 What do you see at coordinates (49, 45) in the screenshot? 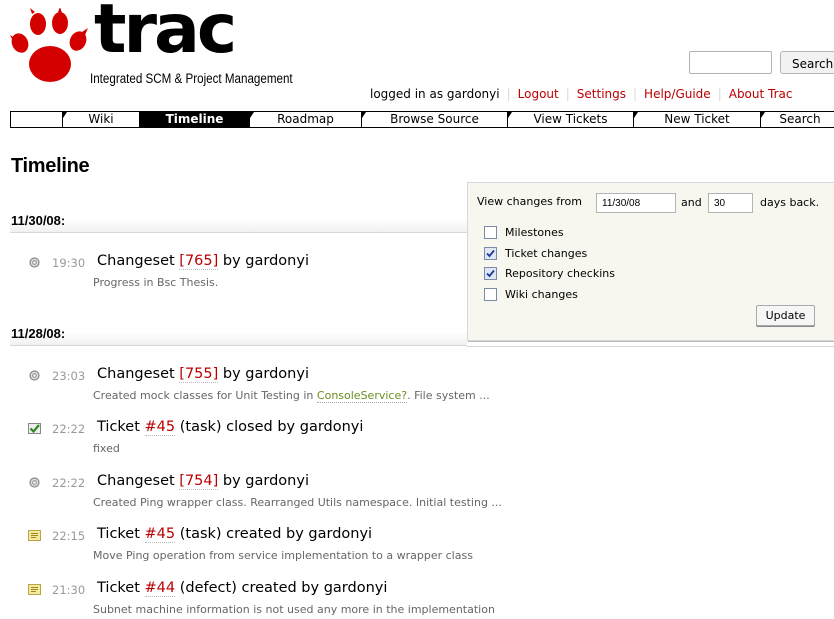
I see `paw-icon` at bounding box center [49, 45].